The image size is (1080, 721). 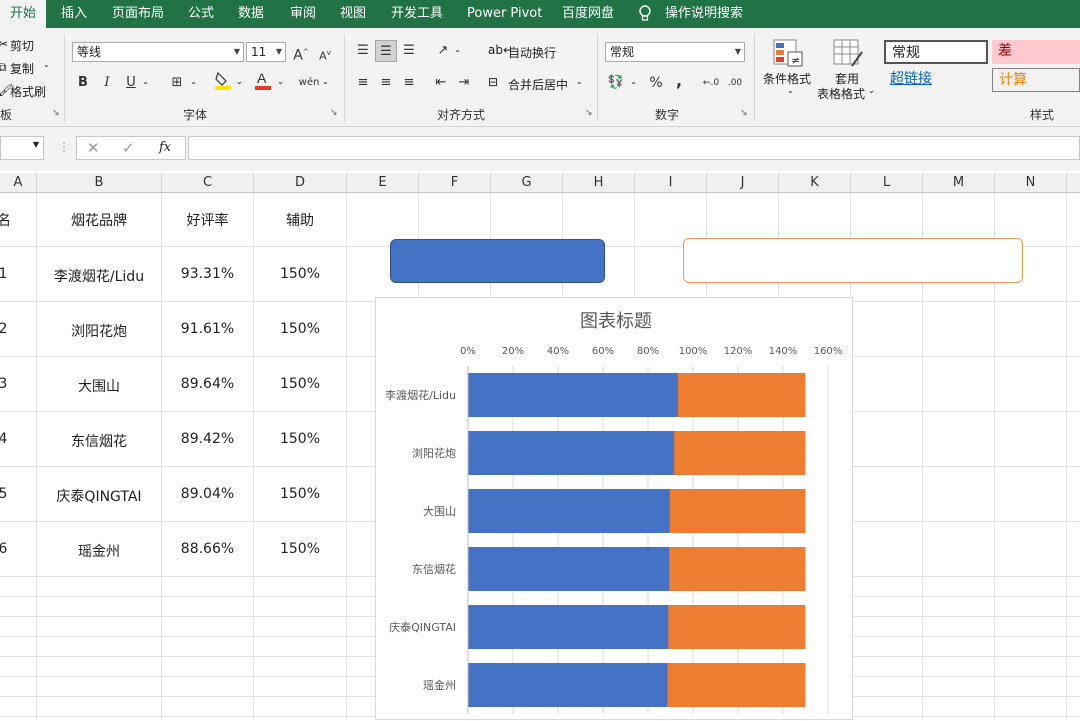 I want to click on column-header-i: I, so click(x=671, y=182).